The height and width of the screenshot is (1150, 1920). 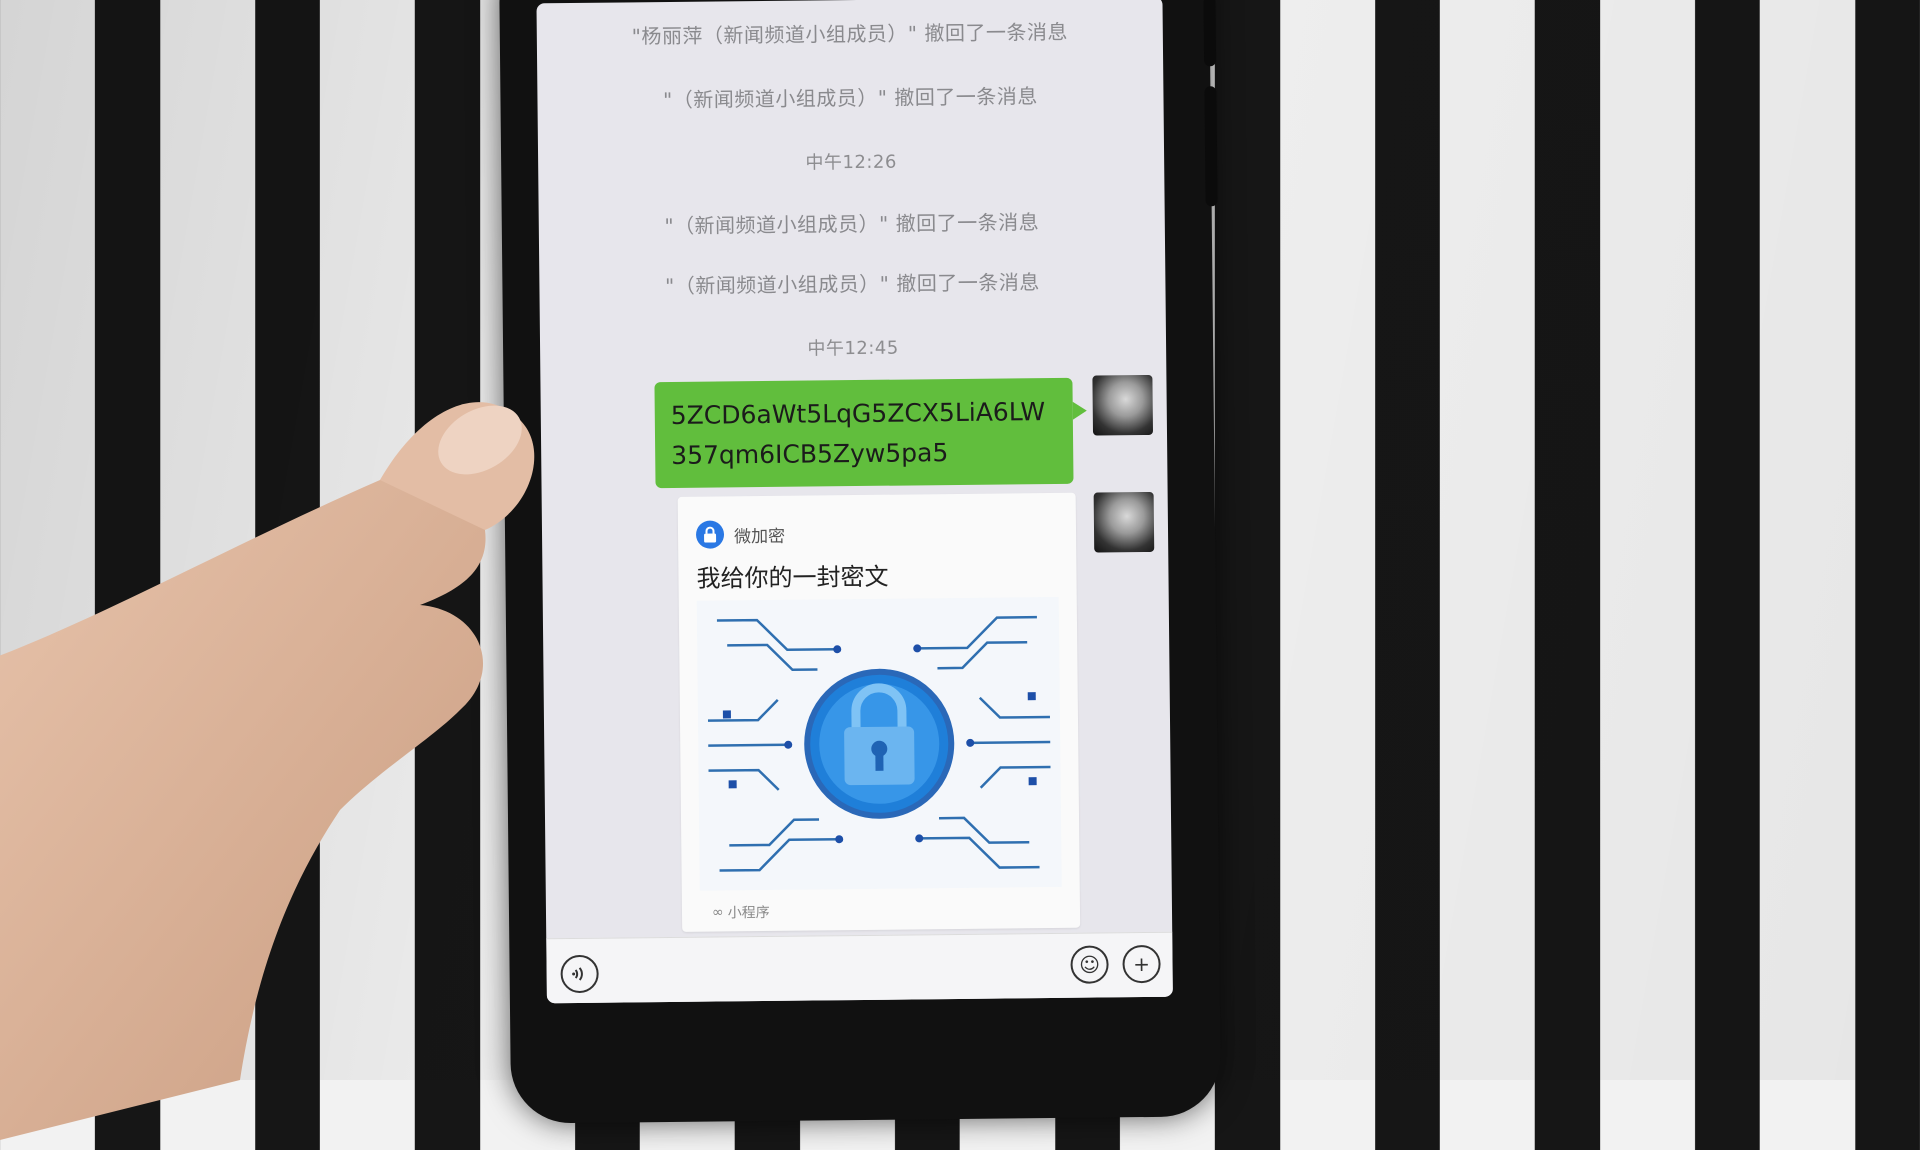 What do you see at coordinates (759, 536) in the screenshot?
I see `card-source-label: 微加密` at bounding box center [759, 536].